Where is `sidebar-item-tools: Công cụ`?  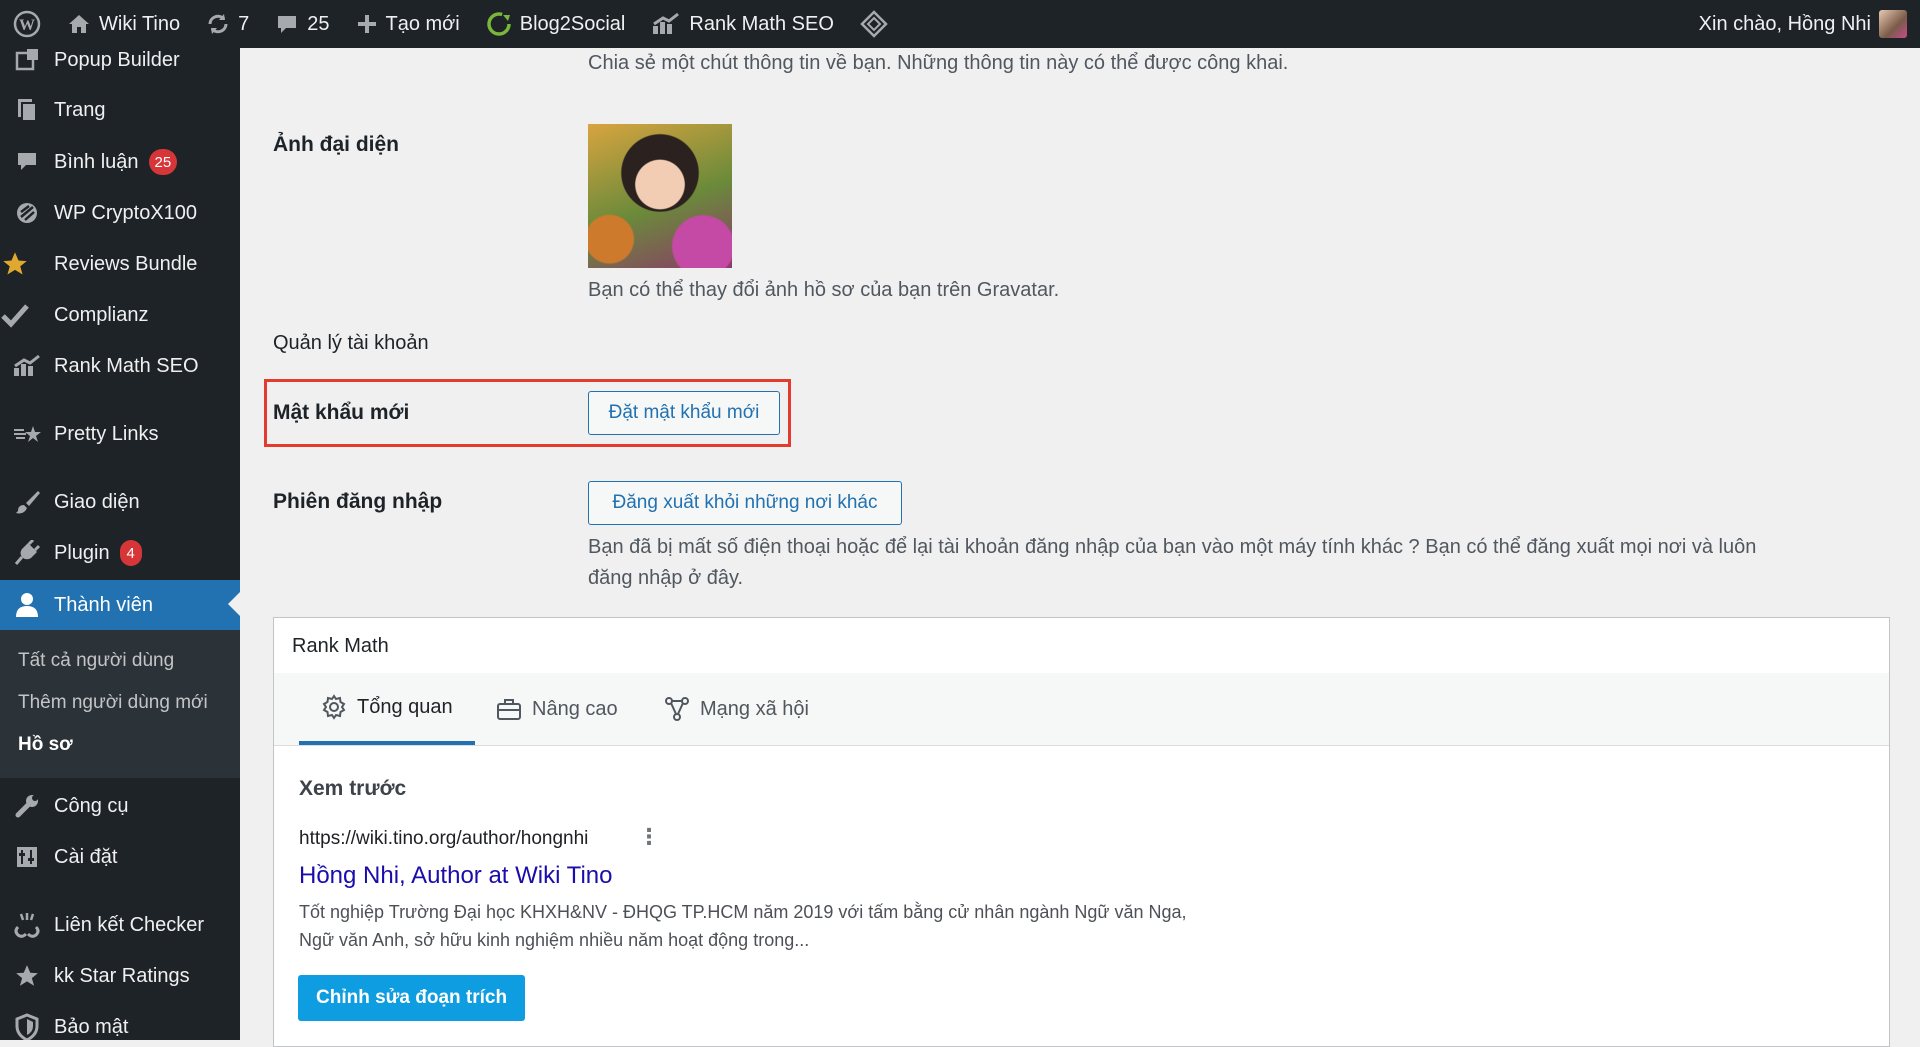 sidebar-item-tools: Công cụ is located at coordinates (120, 806).